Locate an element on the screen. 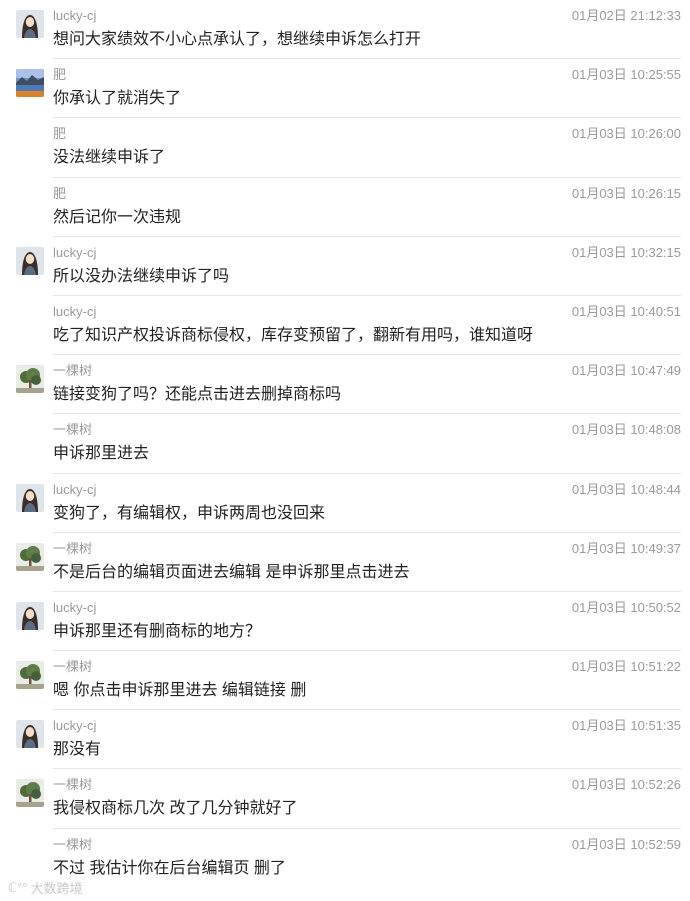  message-time: 01月03日 10:50:52 is located at coordinates (626, 607).